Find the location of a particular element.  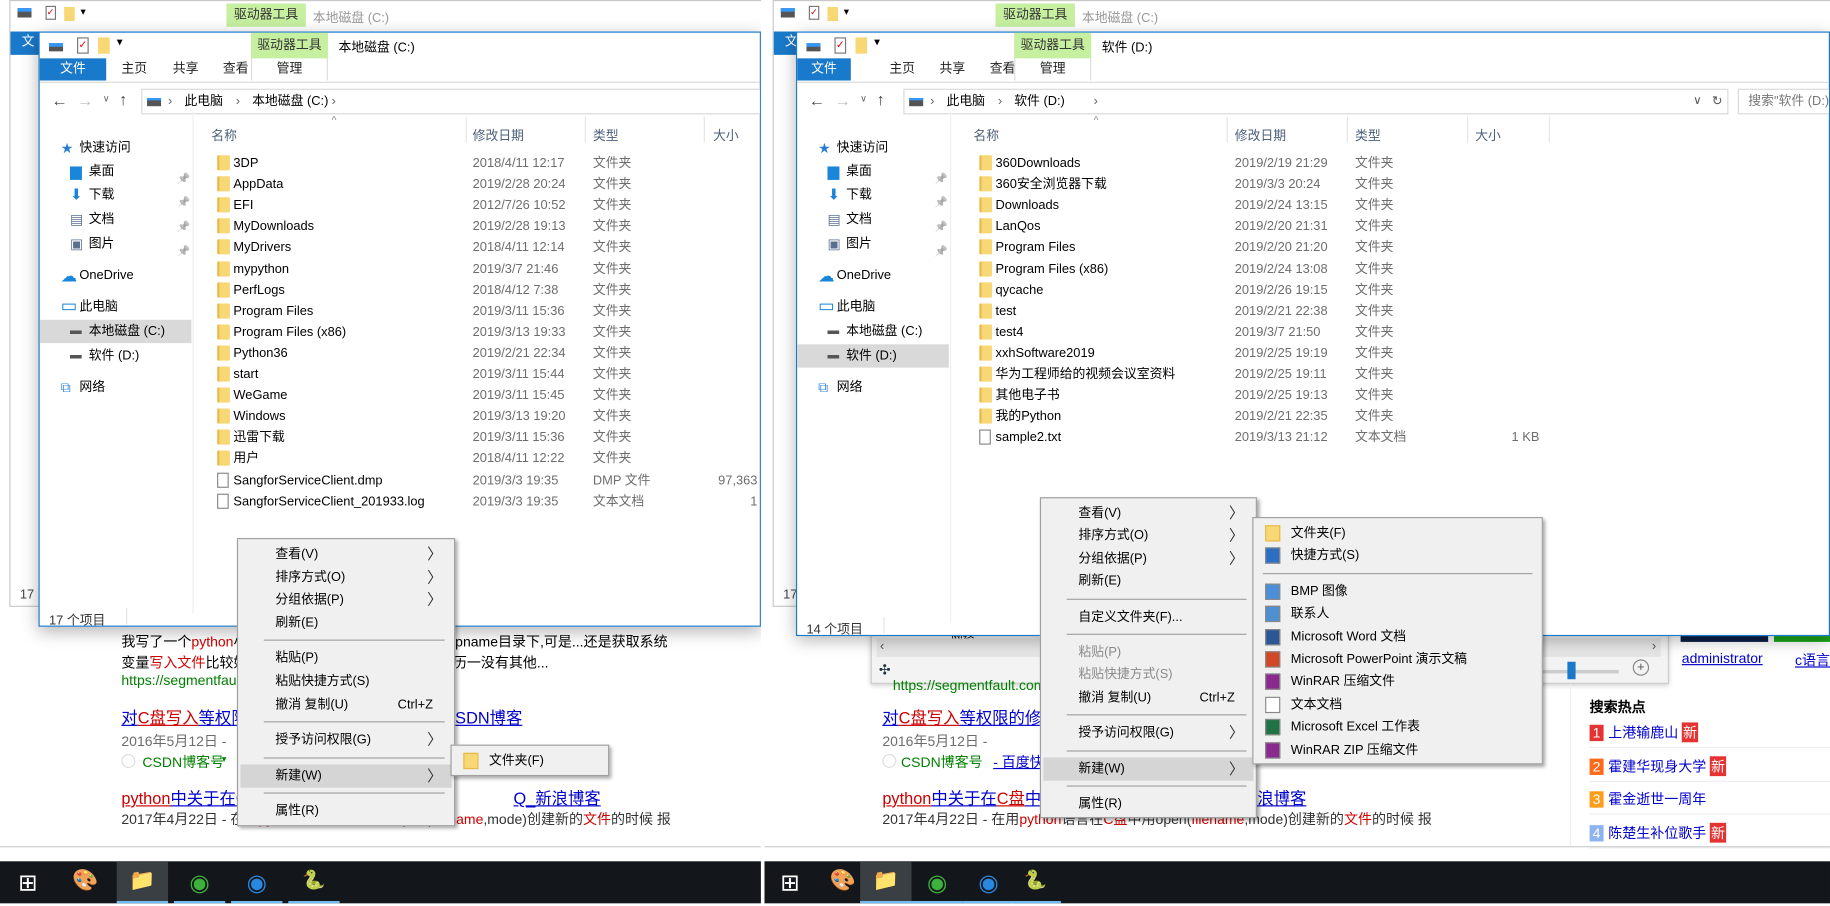

file-row: Program Files 2019/3/11 15:36 文件夹 is located at coordinates (400, 311).